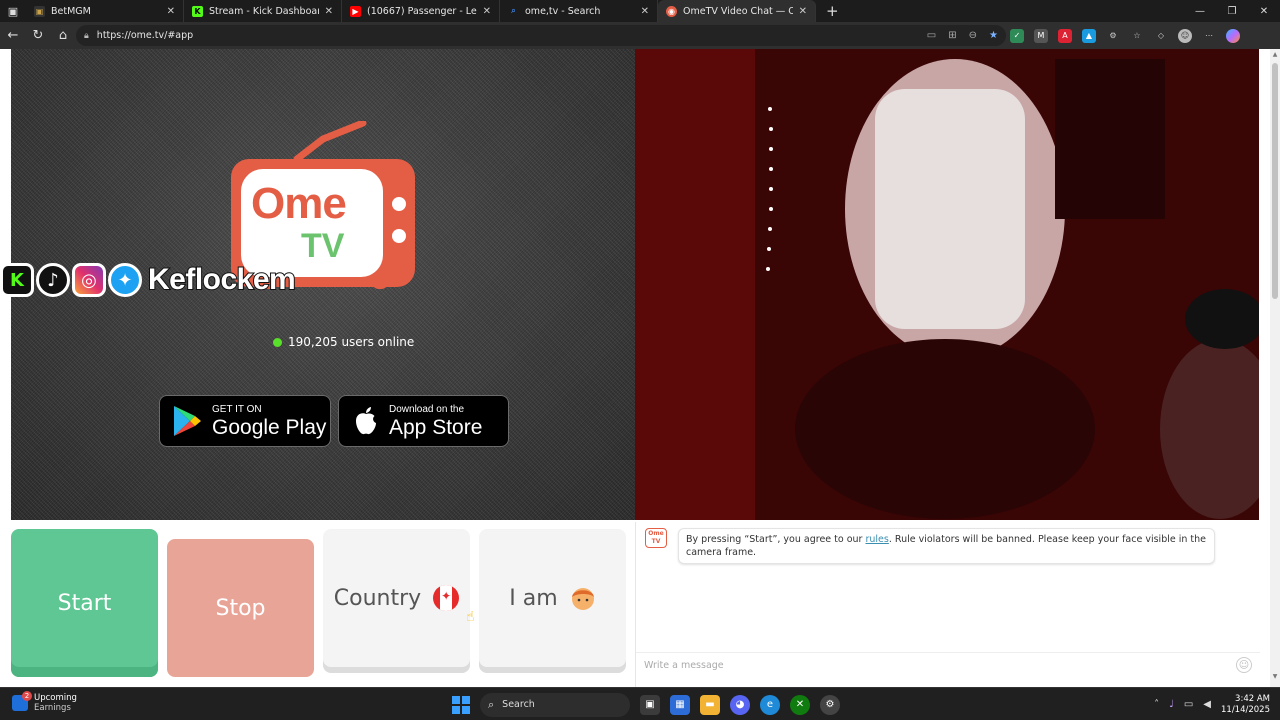 The image size is (1280, 720). Describe the element at coordinates (421, 11) in the screenshot. I see `tab-youtube: ▶ (10667) Passenger - Let Her Go ( ✕` at that location.